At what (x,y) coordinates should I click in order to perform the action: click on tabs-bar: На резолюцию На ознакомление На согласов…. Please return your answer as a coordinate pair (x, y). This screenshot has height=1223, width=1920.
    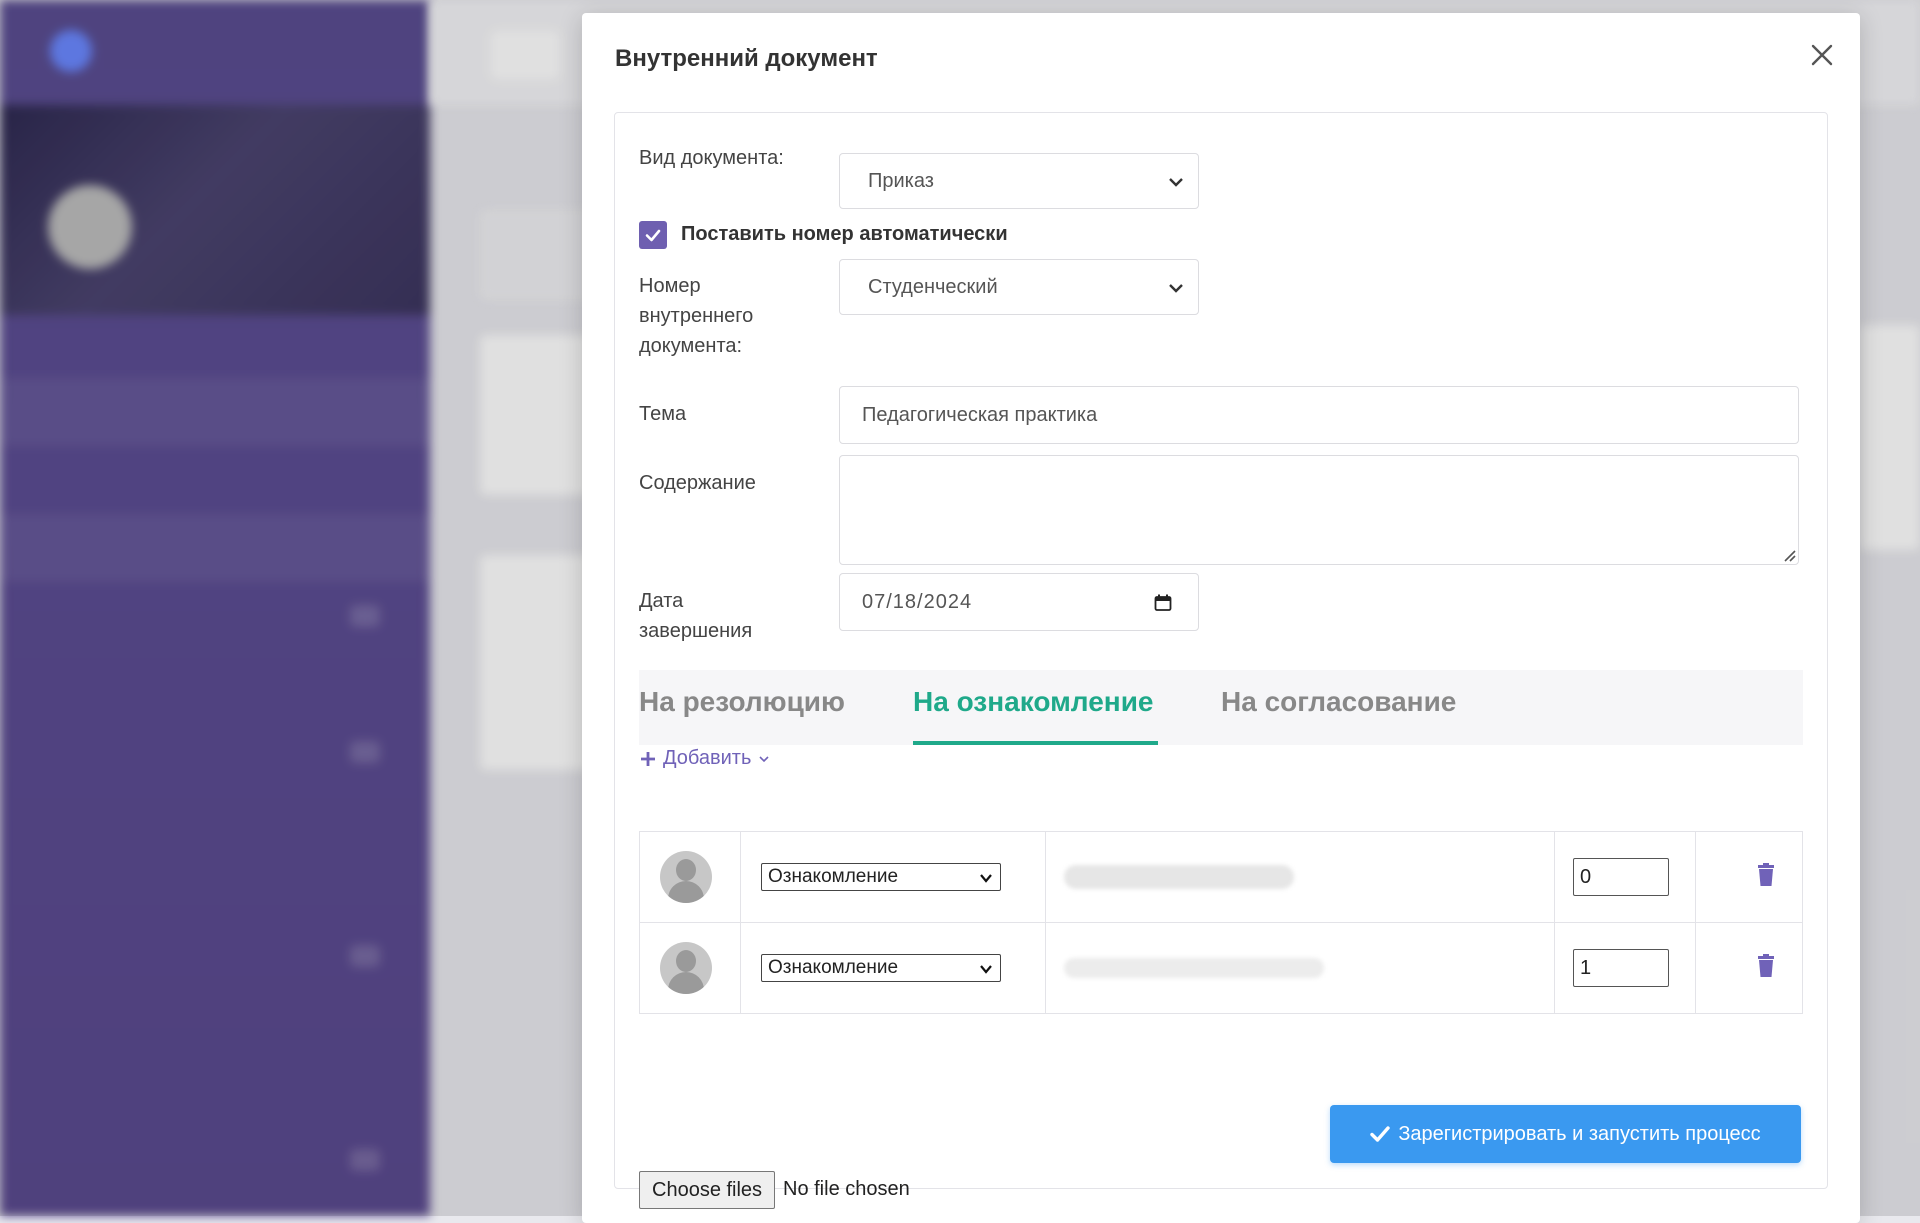
    Looking at the image, I should click on (1221, 707).